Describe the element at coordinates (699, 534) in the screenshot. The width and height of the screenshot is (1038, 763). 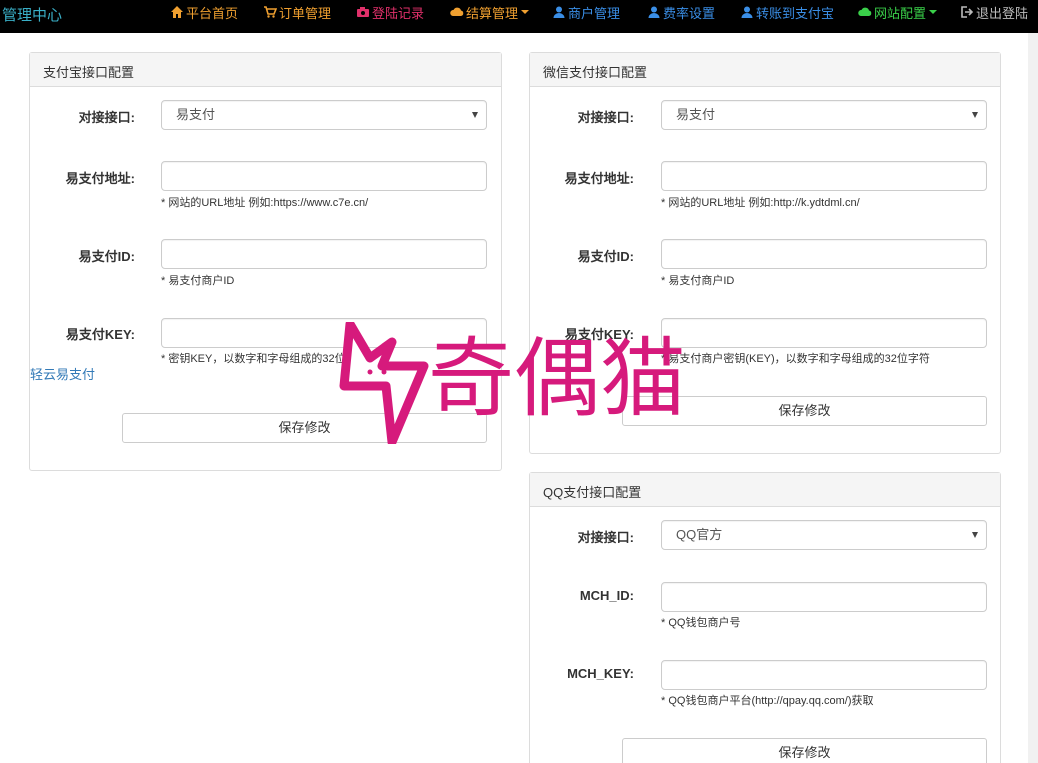
I see `api-select-value: QQ官方` at that location.